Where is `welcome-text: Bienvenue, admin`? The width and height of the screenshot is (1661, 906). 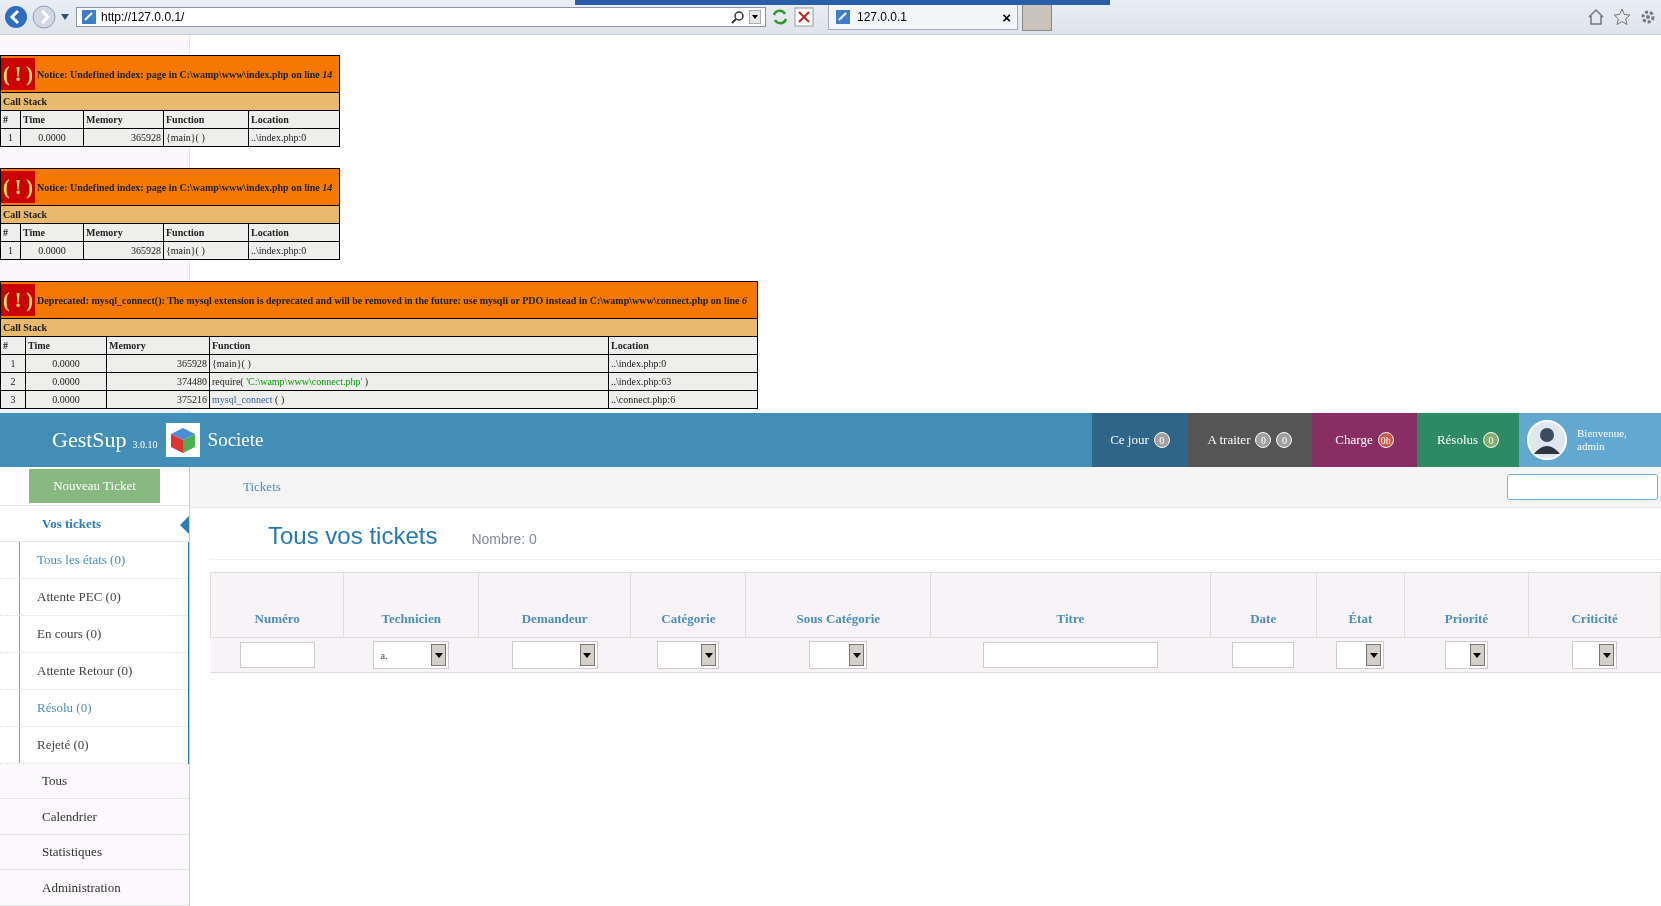
welcome-text: Bienvenue, admin is located at coordinates (1602, 440).